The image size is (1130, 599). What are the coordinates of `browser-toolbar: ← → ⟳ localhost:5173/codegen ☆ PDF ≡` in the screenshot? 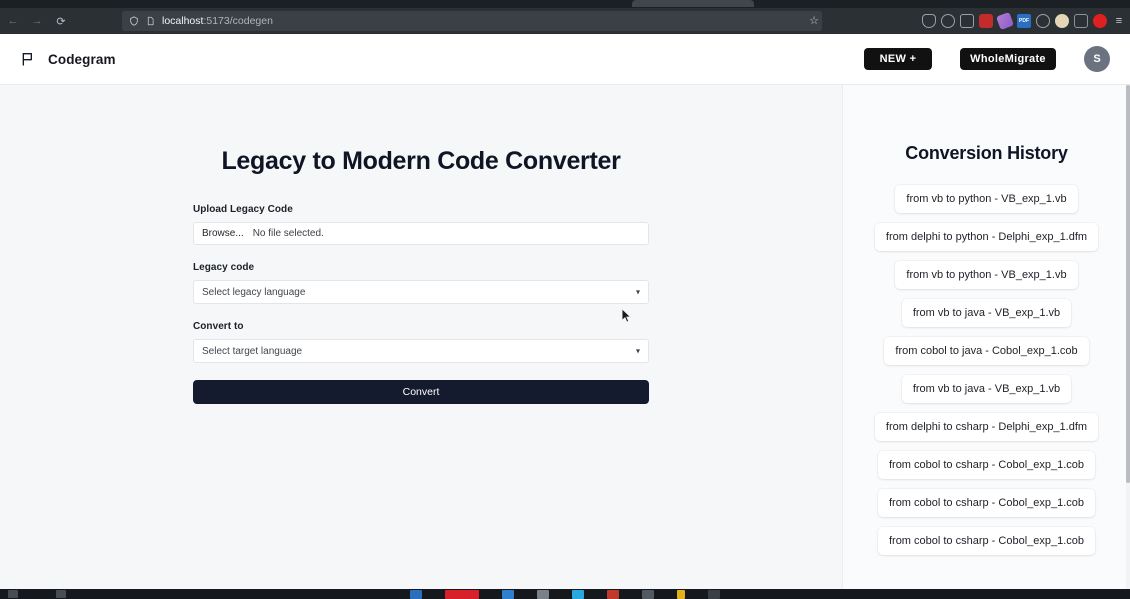 It's located at (565, 21).